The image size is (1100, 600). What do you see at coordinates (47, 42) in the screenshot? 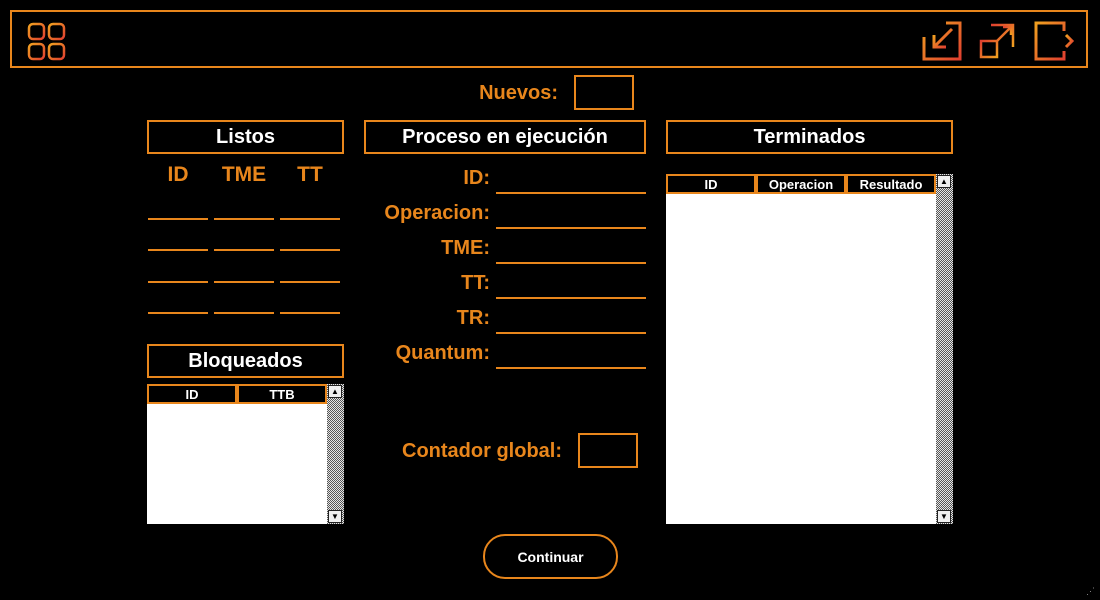
I see `grid-icon` at bounding box center [47, 42].